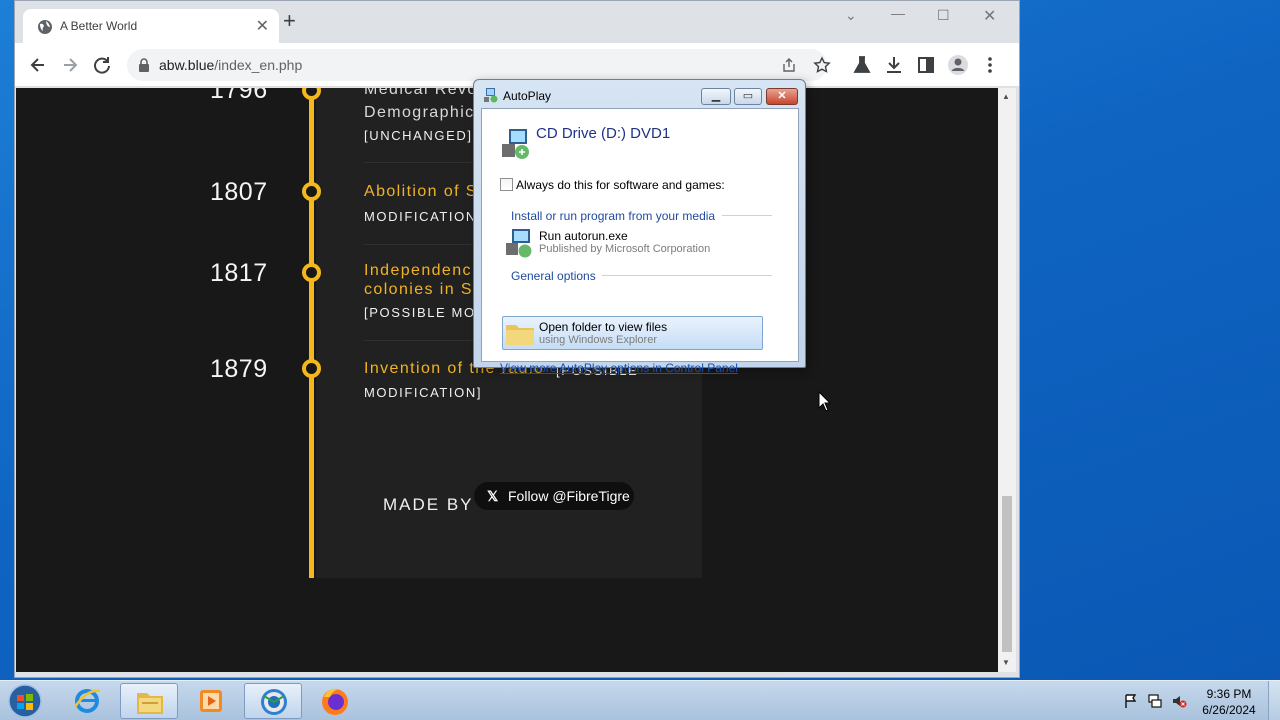  Describe the element at coordinates (862, 65) in the screenshot. I see `extension-flask-icon` at that location.